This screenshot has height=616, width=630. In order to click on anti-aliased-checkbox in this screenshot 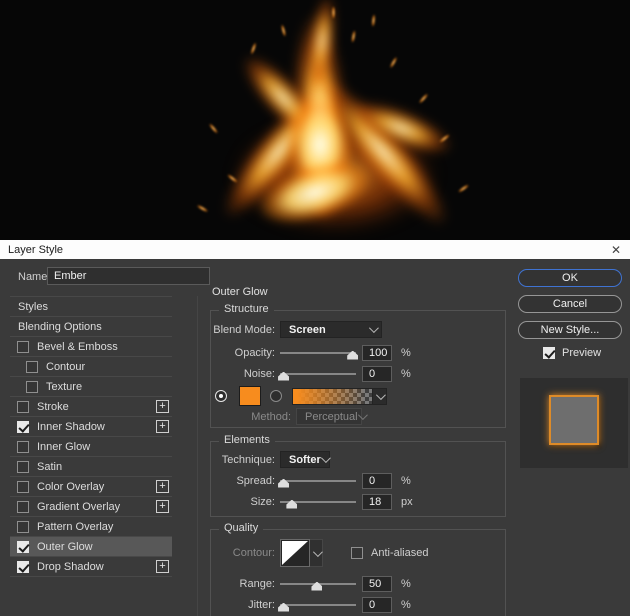, I will do `click(357, 553)`.